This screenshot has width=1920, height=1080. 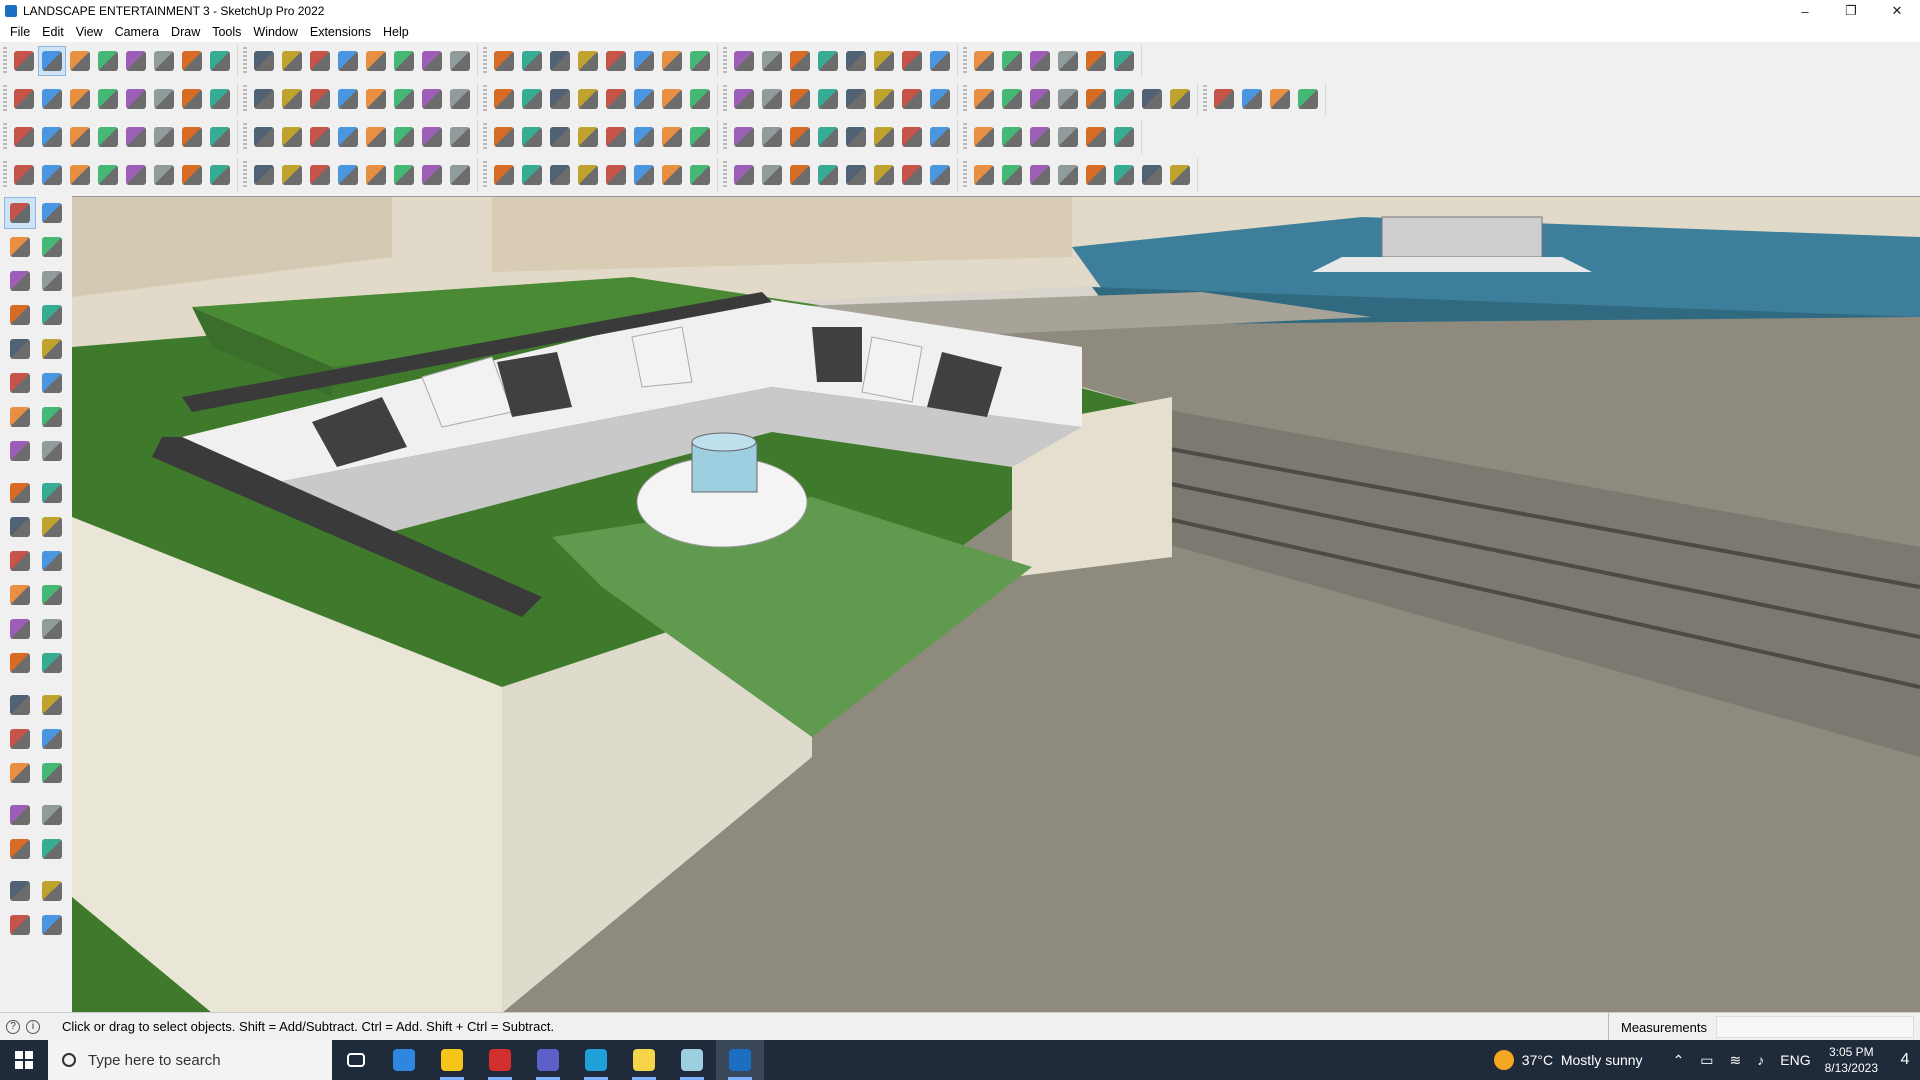 What do you see at coordinates (1851, 11) in the screenshot?
I see `restore-button: ❐` at bounding box center [1851, 11].